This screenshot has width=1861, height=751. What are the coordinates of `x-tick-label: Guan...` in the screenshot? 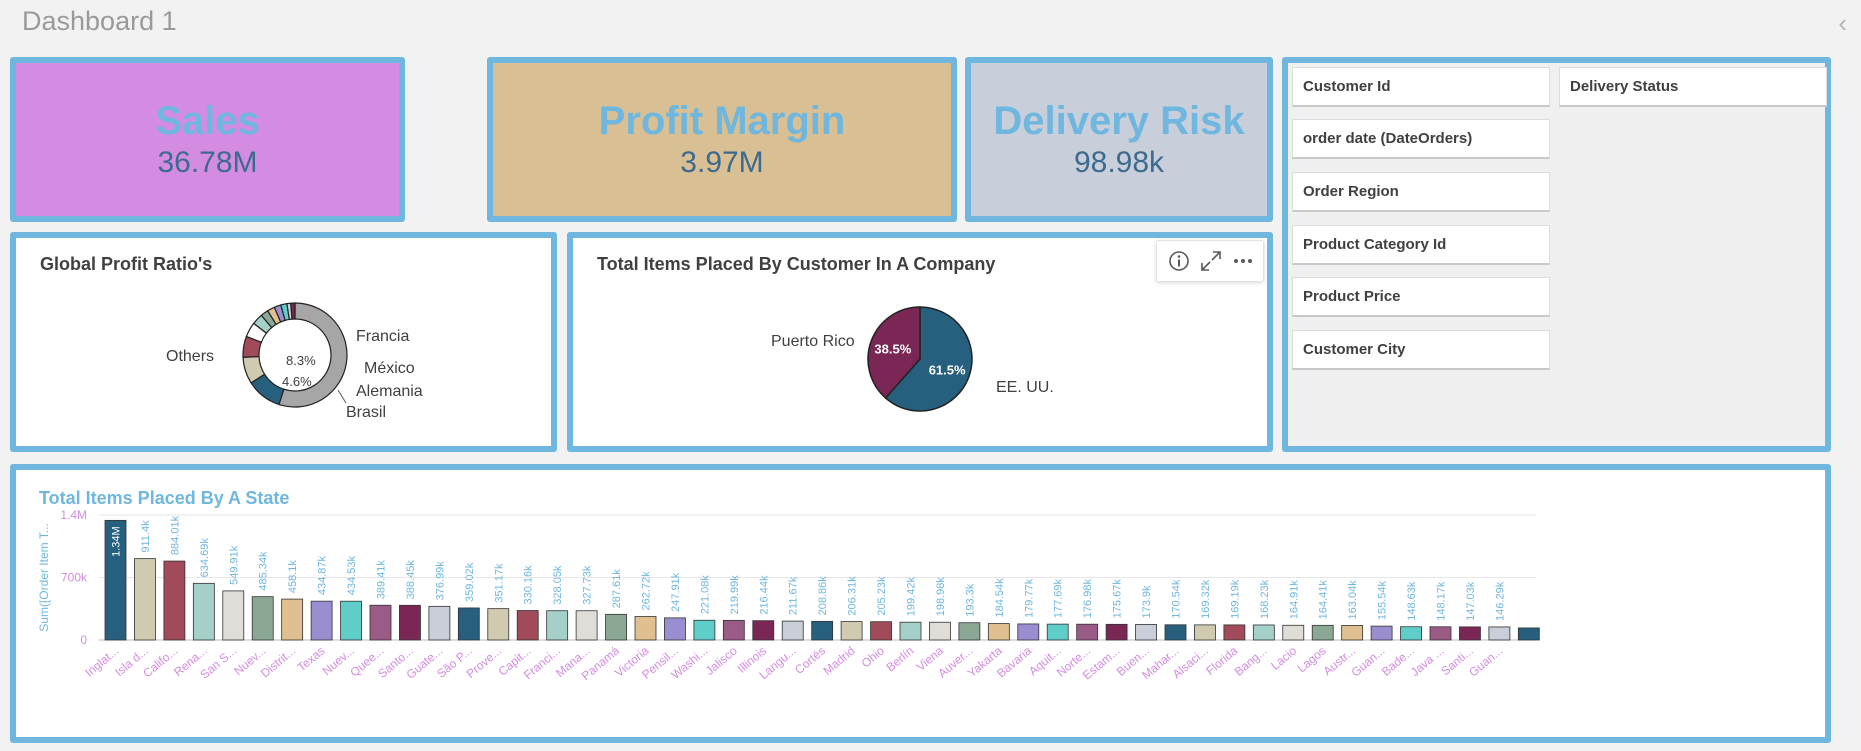 It's located at (1485, 662).